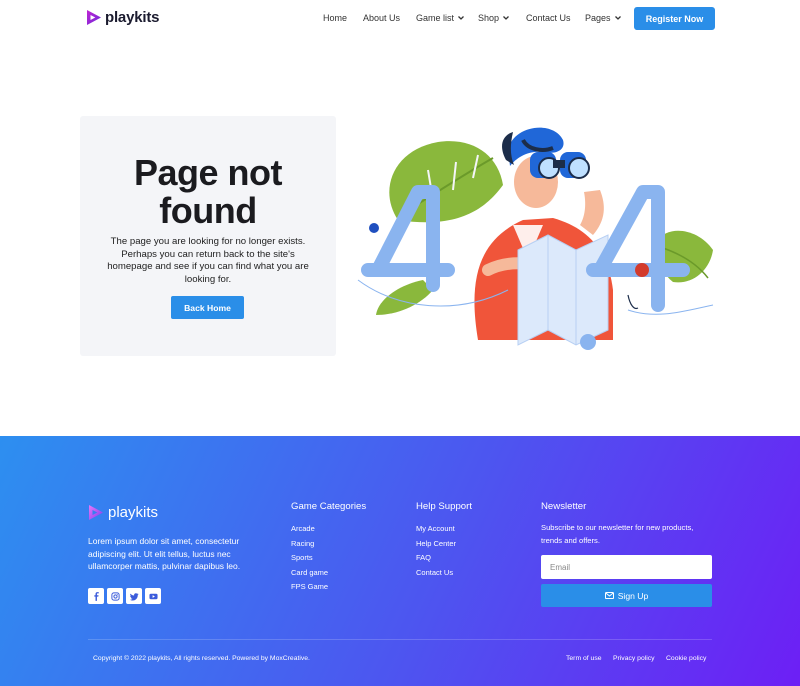 The image size is (800, 686). I want to click on register-now-button: Register Now, so click(674, 18).